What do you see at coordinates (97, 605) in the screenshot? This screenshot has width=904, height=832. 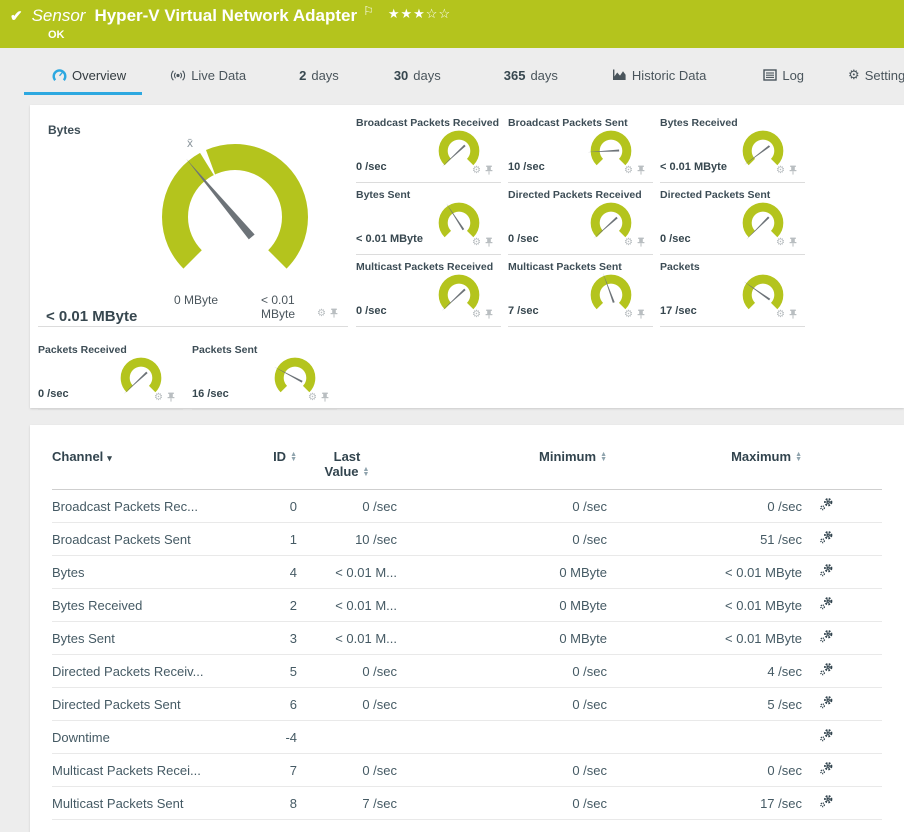 I see `channel-name-link: Bytes Received` at bounding box center [97, 605].